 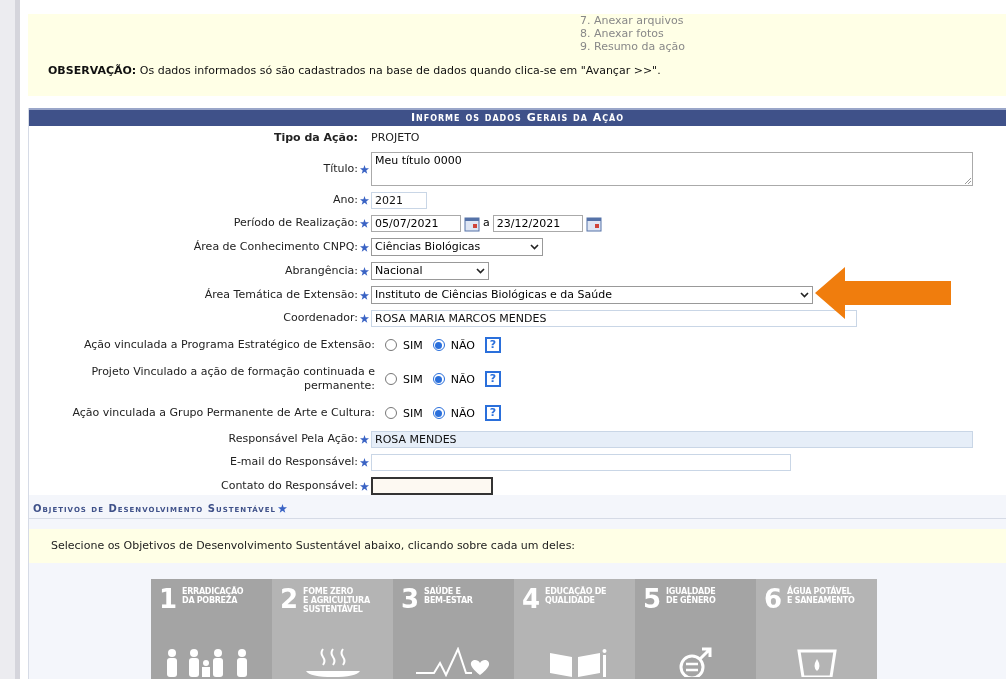 I want to click on step-item: 8. Anexar fotos, so click(x=622, y=33).